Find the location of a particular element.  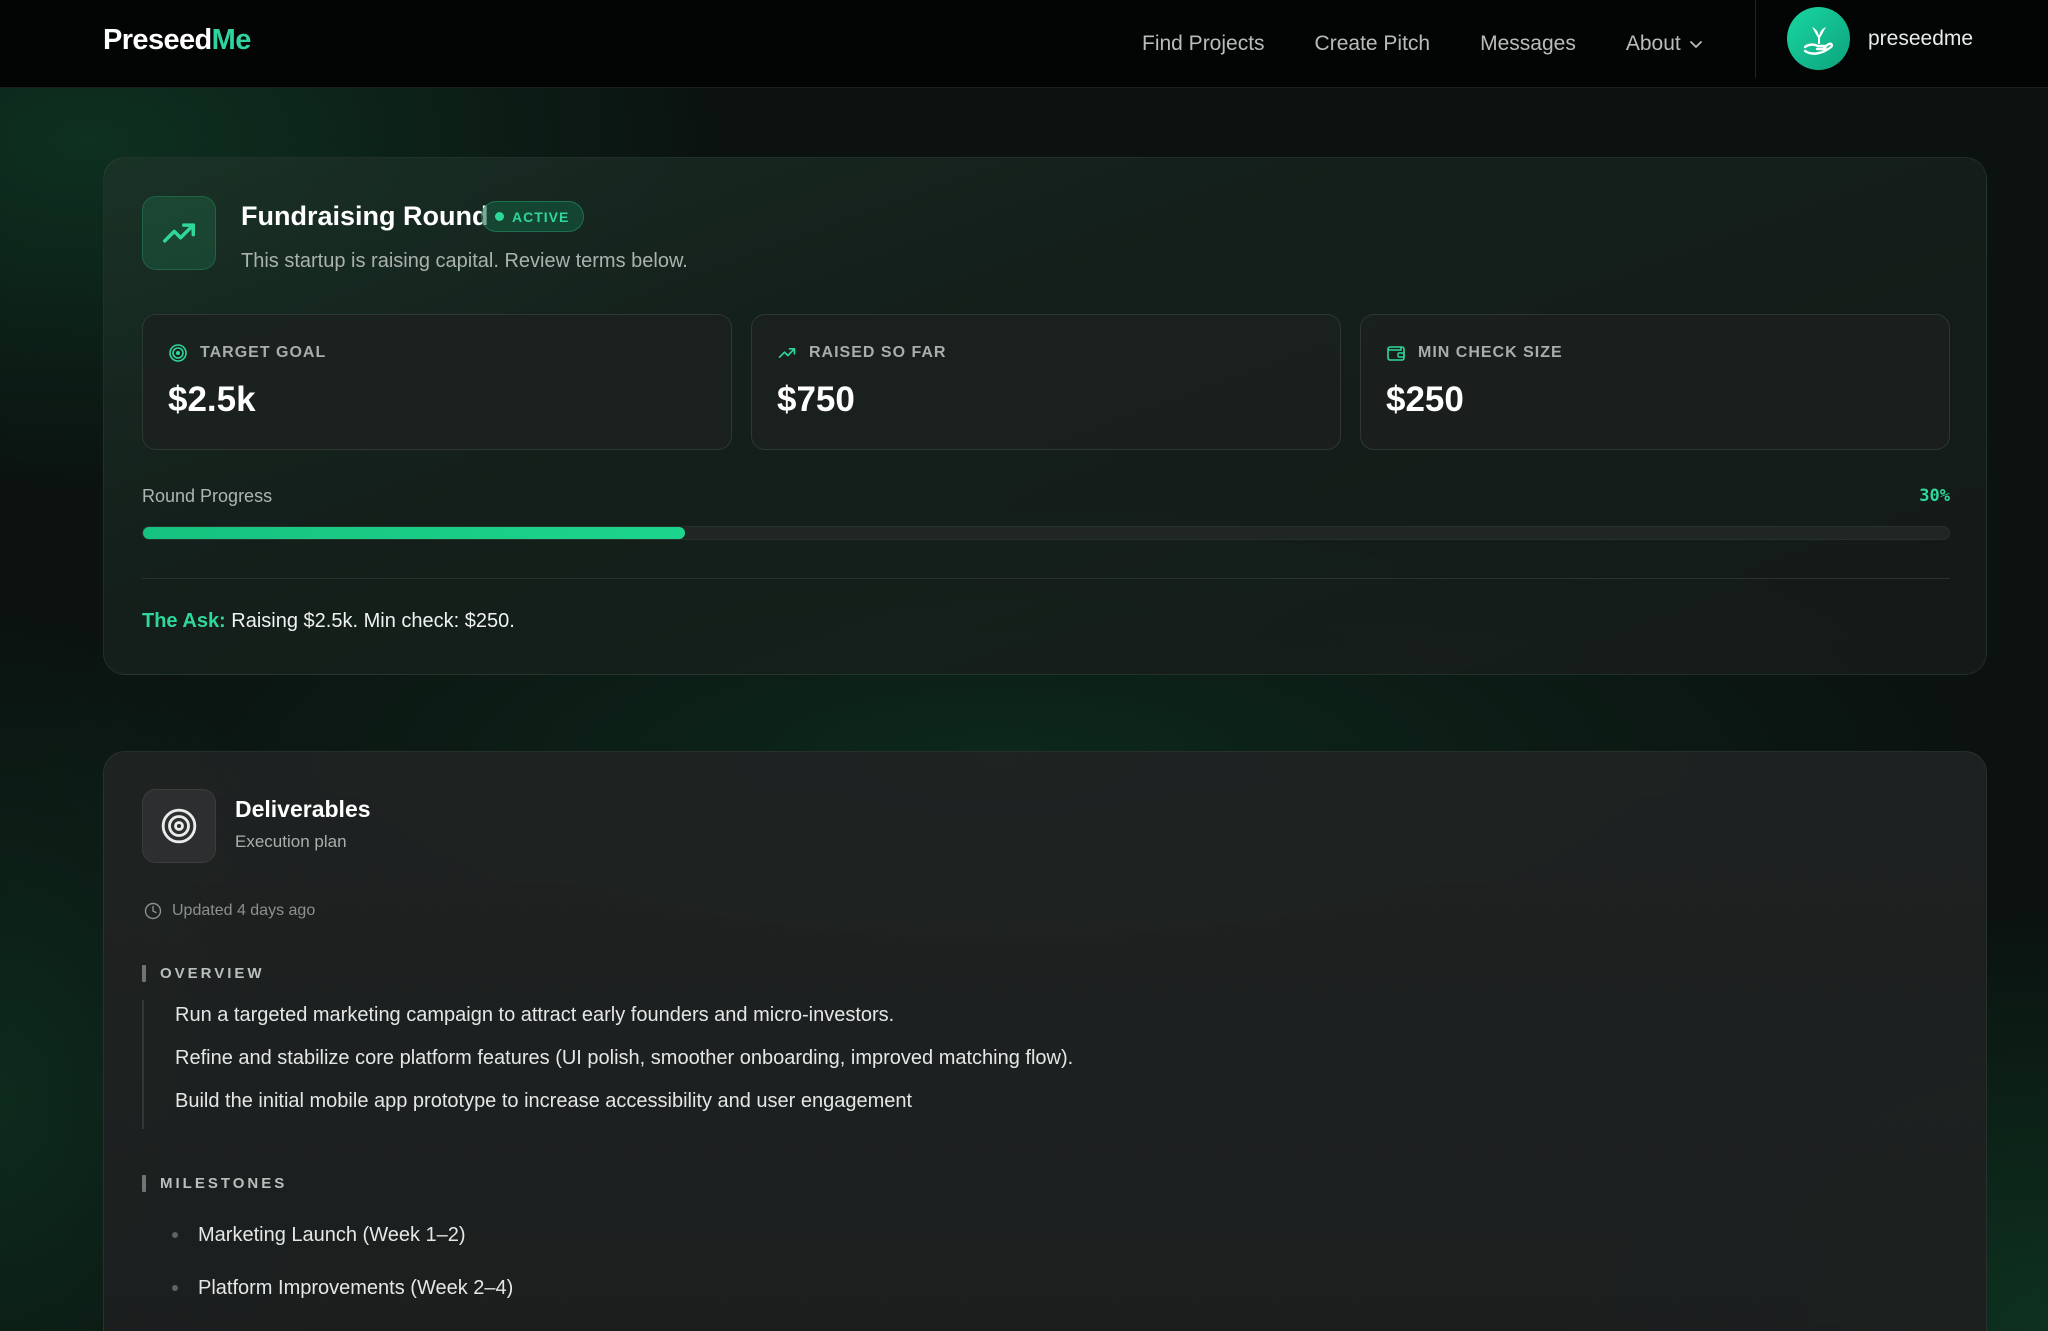

milestone-text: Marketing Launch (Week 1–2) is located at coordinates (332, 1235).